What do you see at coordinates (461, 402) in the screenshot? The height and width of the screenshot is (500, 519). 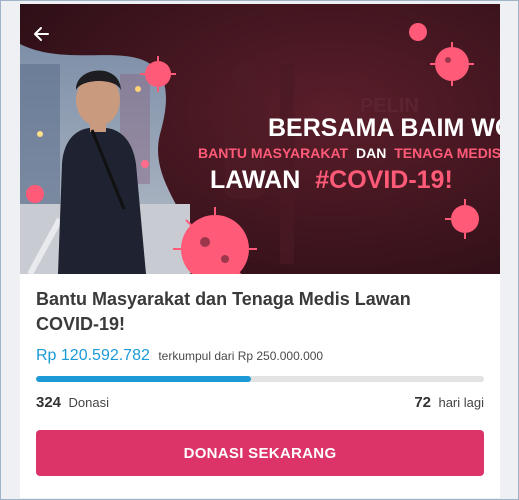 I see `days-left-label: hari lagi` at bounding box center [461, 402].